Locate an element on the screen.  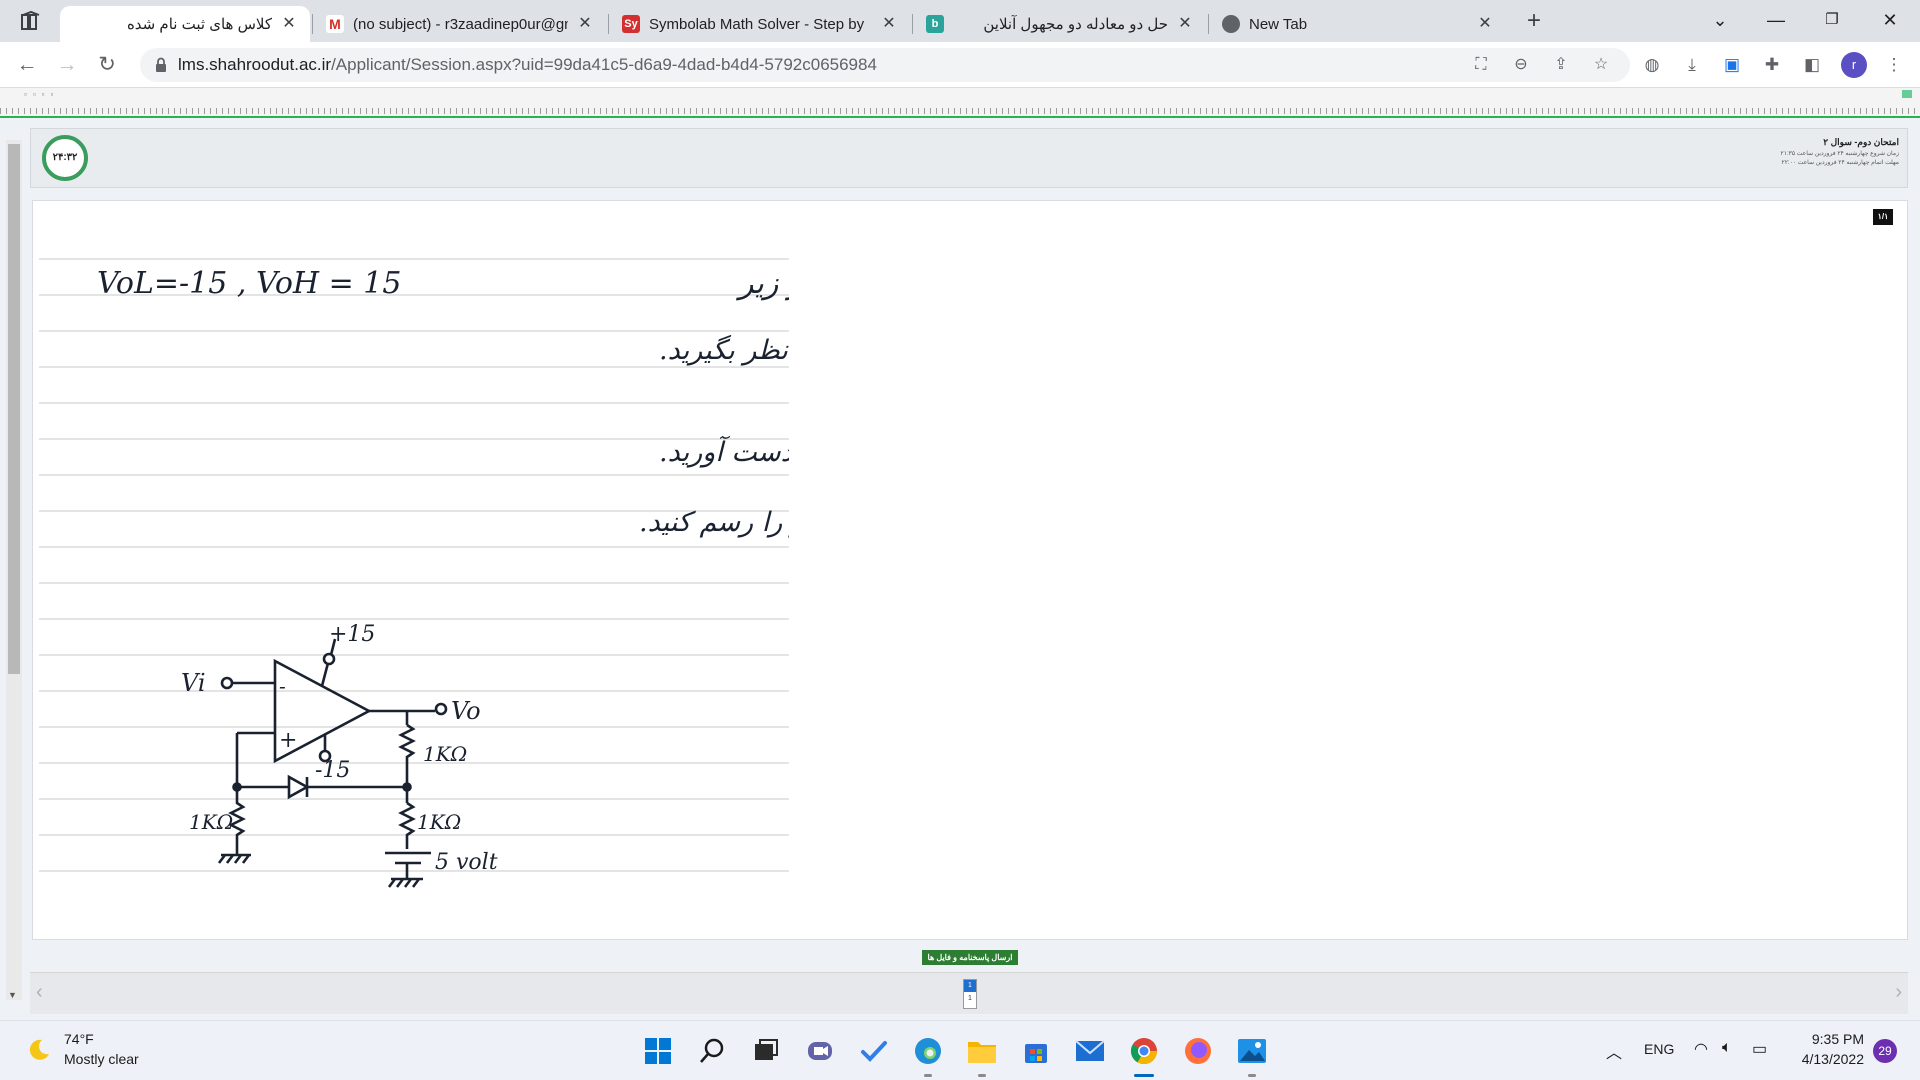
todo-icon is located at coordinates (874, 1051).